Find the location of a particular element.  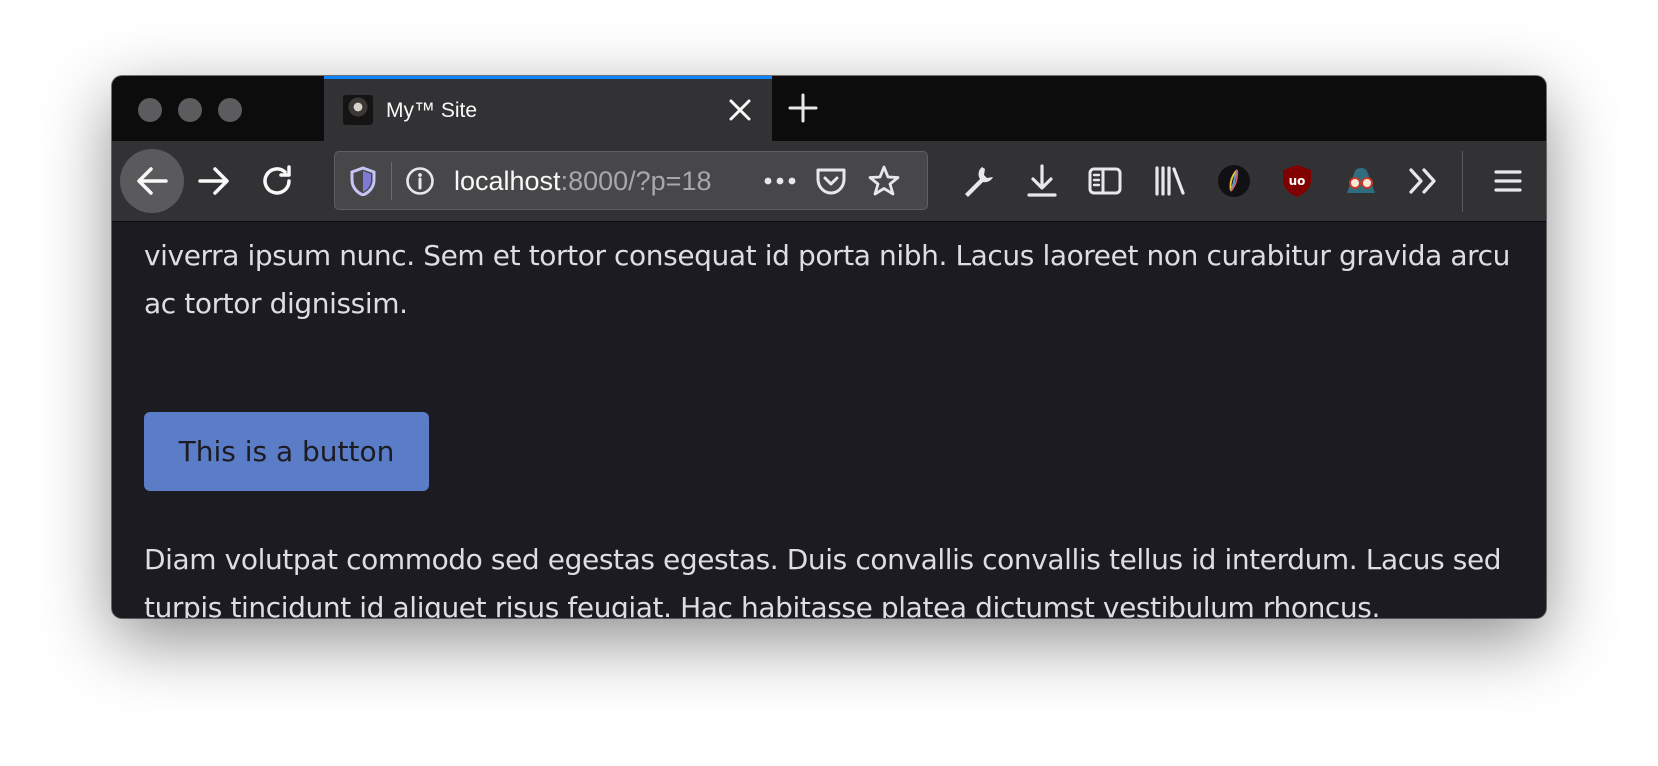

forward-icon is located at coordinates (214, 181).